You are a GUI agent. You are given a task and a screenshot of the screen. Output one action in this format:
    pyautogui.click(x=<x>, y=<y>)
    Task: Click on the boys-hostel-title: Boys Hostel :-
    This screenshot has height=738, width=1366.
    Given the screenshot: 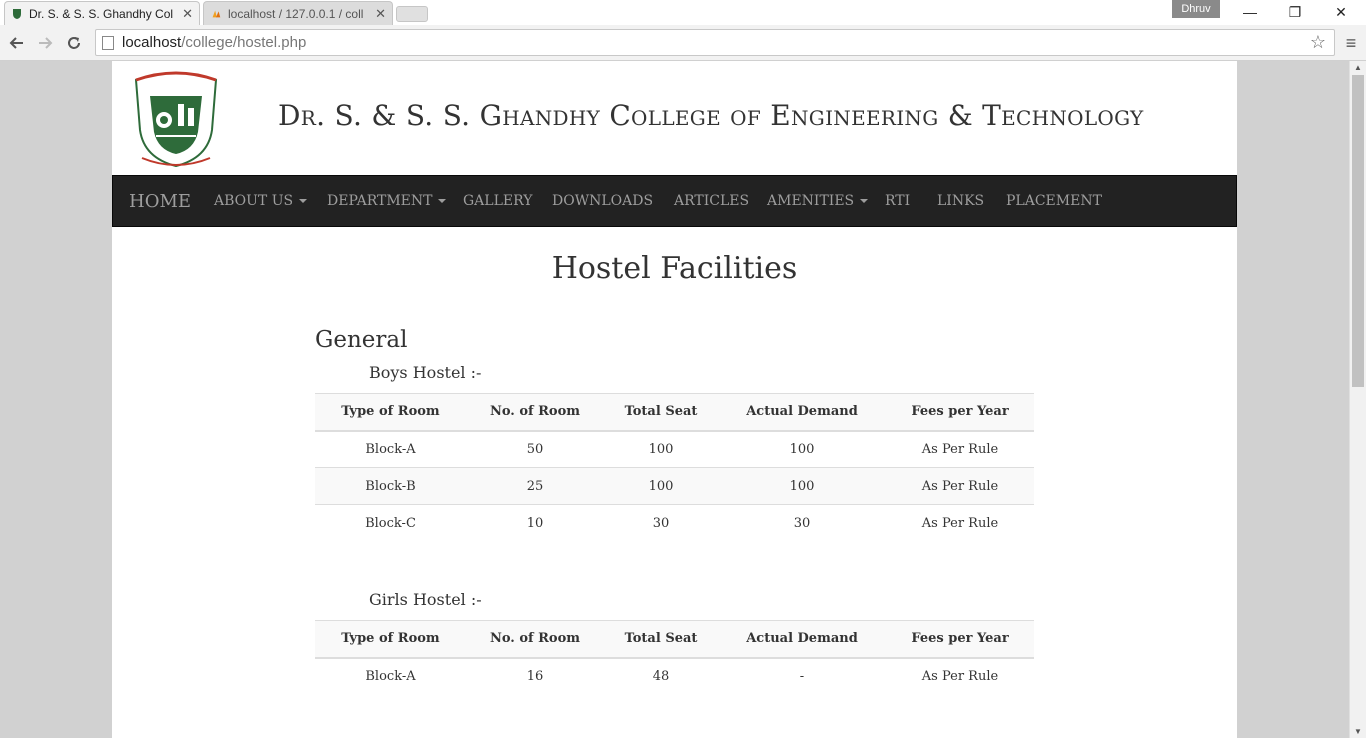 What is the action you would take?
    pyautogui.click(x=425, y=372)
    